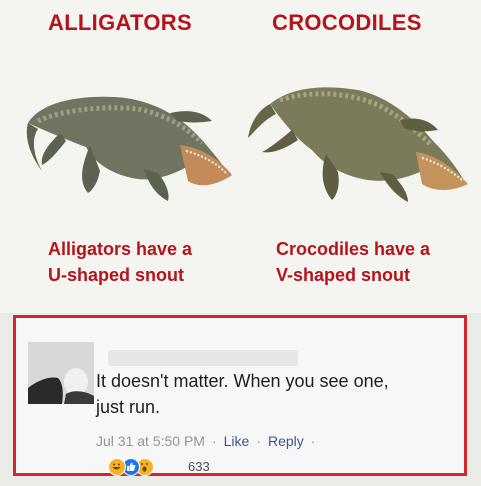  What do you see at coordinates (116, 275) in the screenshot?
I see `alligator-caption-line2: U-shaped snout` at bounding box center [116, 275].